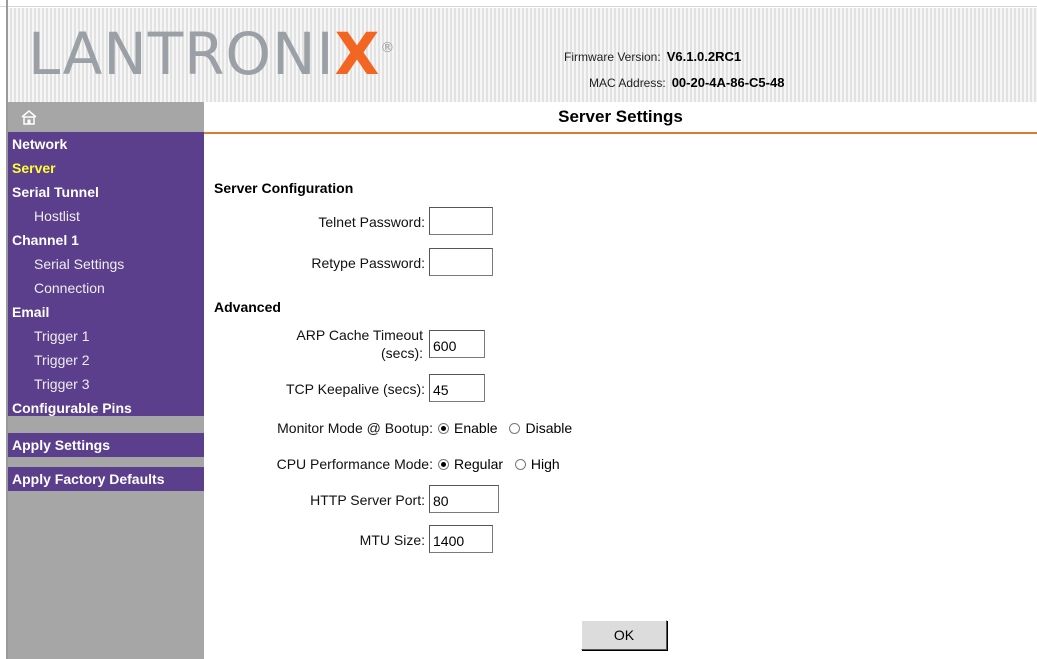  What do you see at coordinates (443, 428) in the screenshot?
I see `monitor-mode-enable-radio` at bounding box center [443, 428].